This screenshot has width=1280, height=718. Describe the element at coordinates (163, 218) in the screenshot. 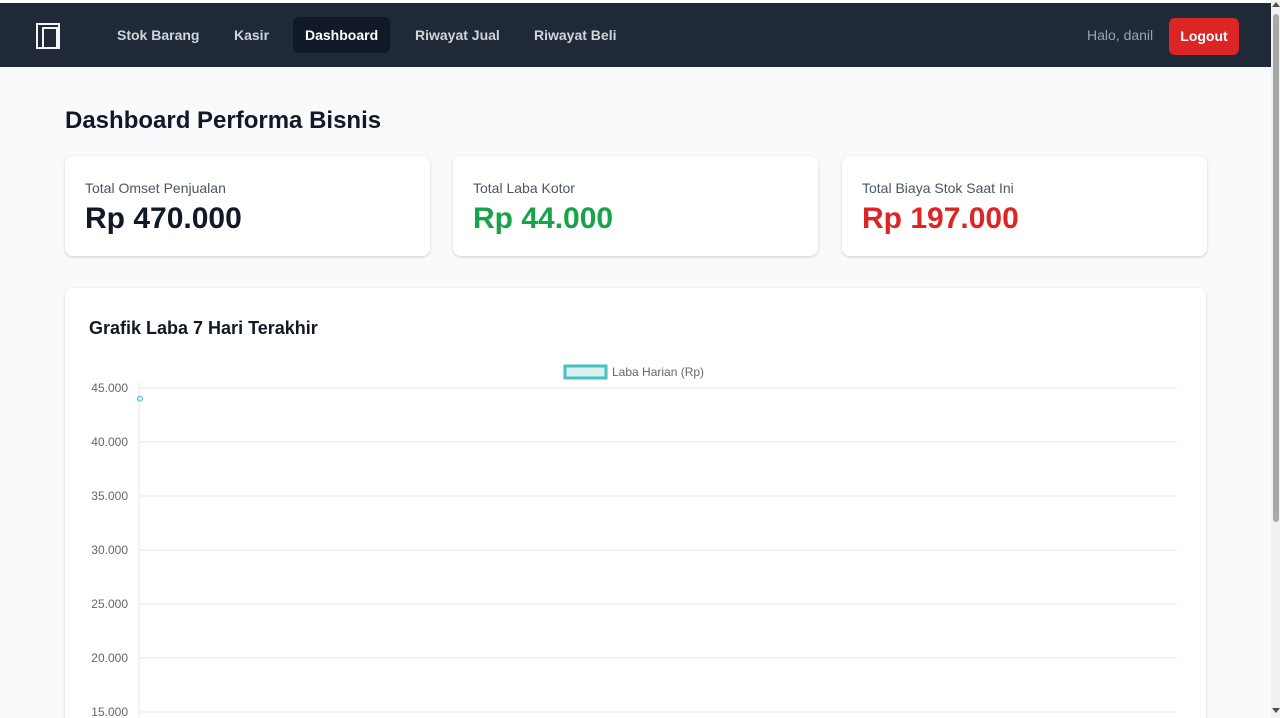

I see `stat-value: Rp 470.000` at that location.